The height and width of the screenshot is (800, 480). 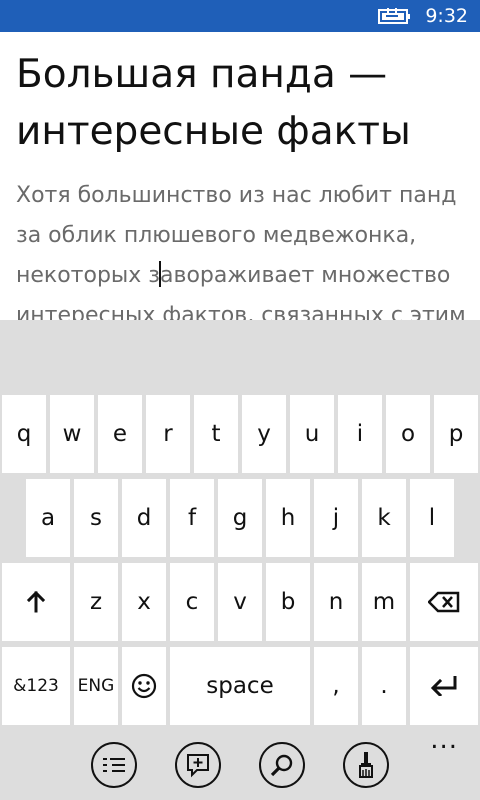 What do you see at coordinates (96, 686) in the screenshot?
I see `language-key: ENG` at bounding box center [96, 686].